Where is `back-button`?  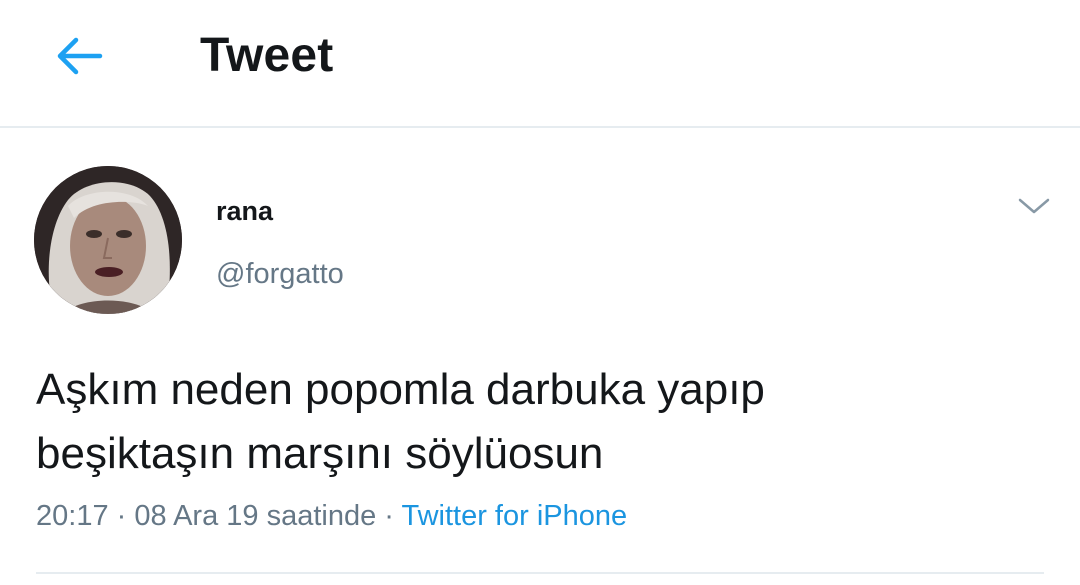
back-button is located at coordinates (78, 56).